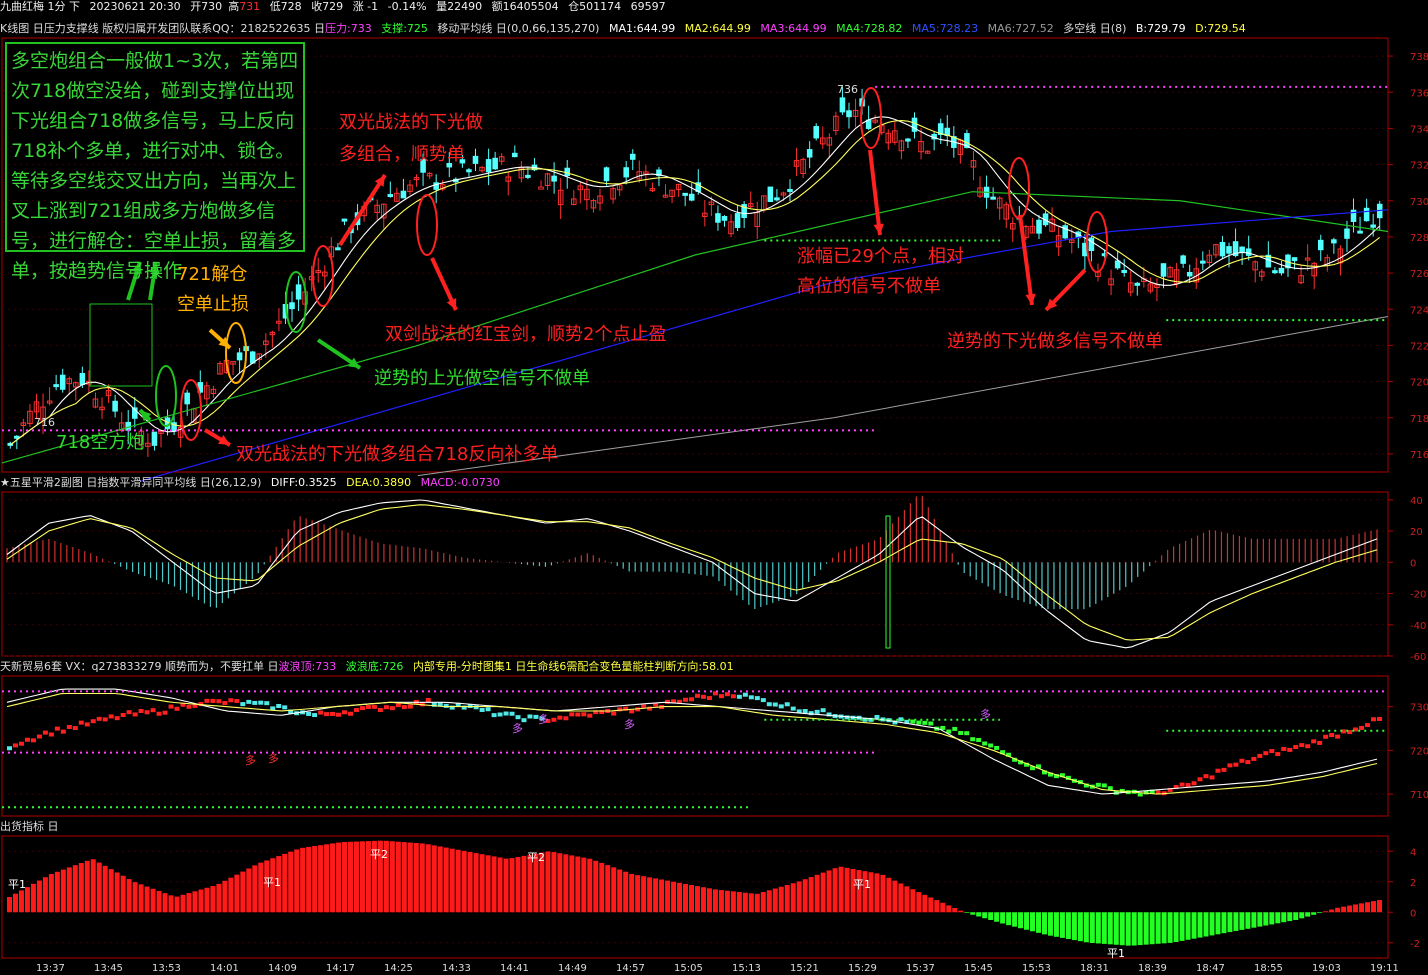 The image size is (1428, 975). Describe the element at coordinates (212, 274) in the screenshot. I see `annotation-721-unlock: 721解仓` at that location.